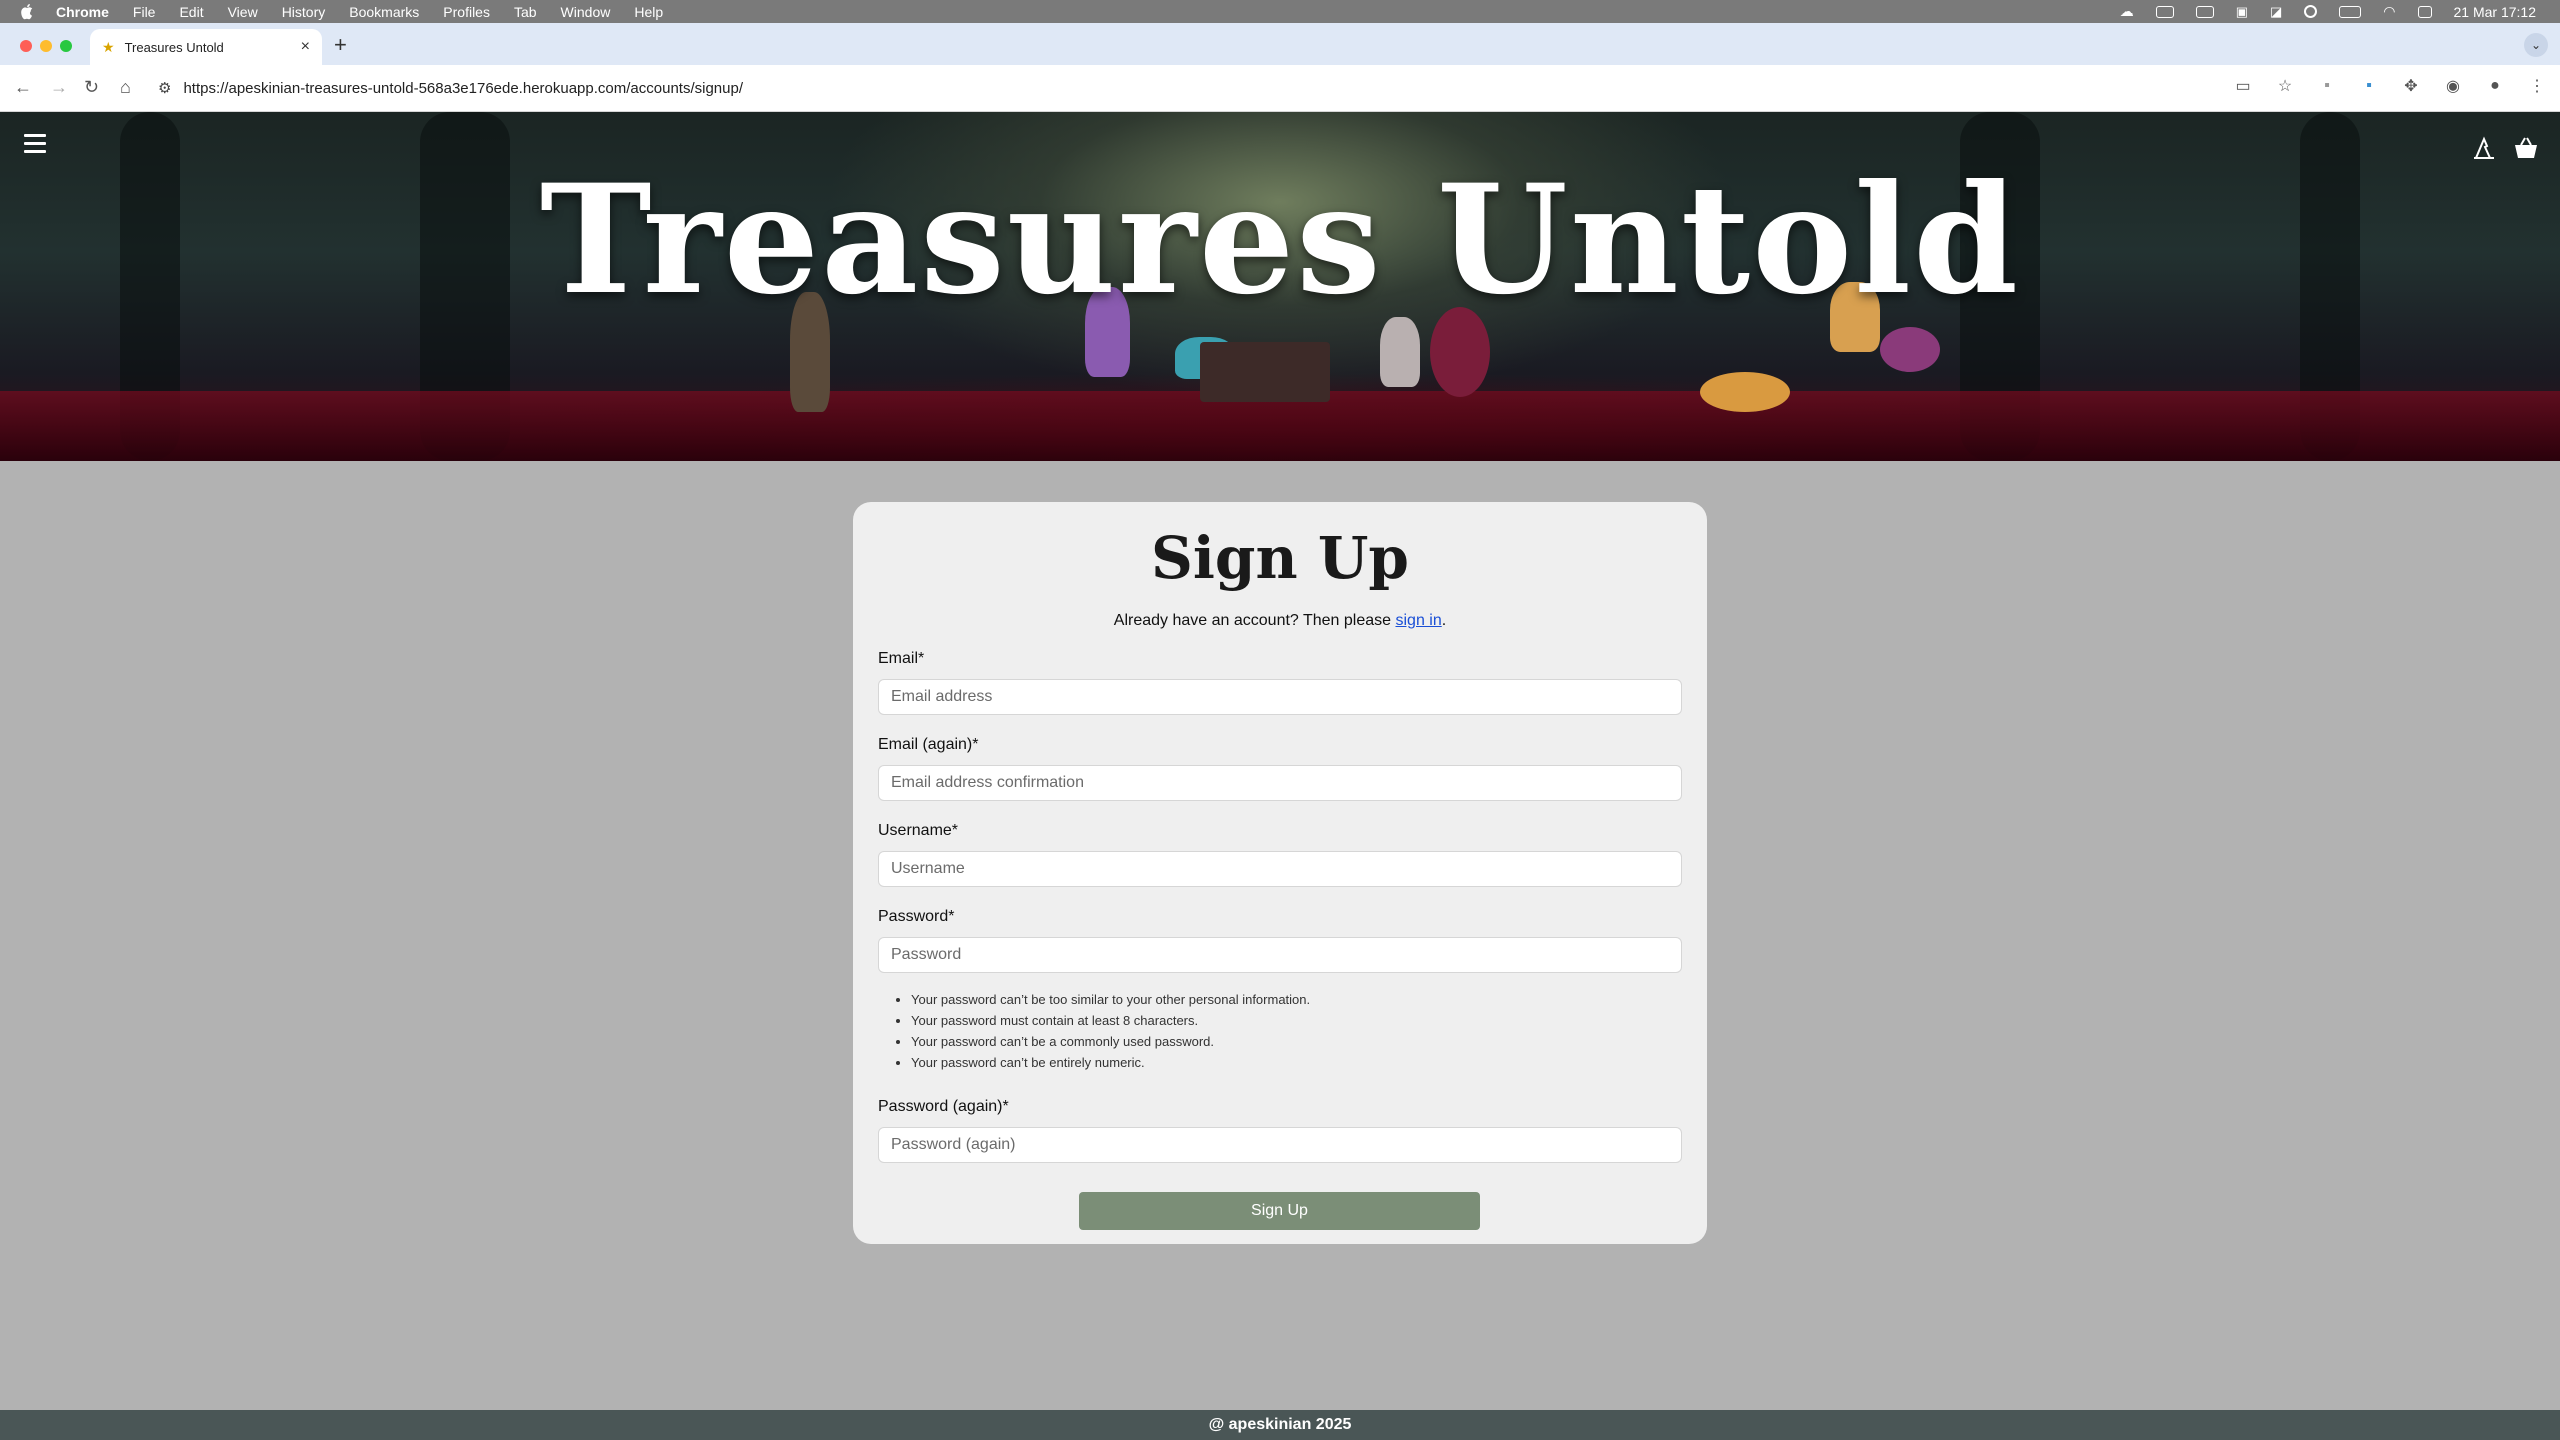  What do you see at coordinates (305, 47) in the screenshot?
I see `close-tab-icon: ×` at bounding box center [305, 47].